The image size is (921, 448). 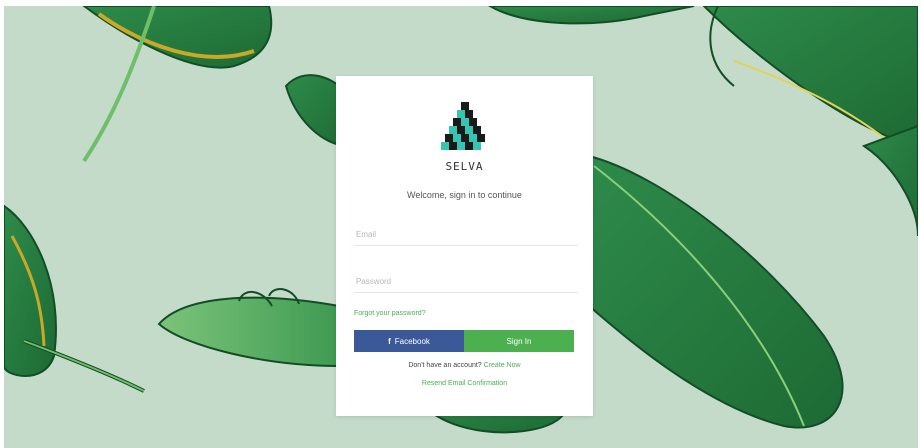 I want to click on resend-confirmation-link: Resend Email Confirmation, so click(x=464, y=383).